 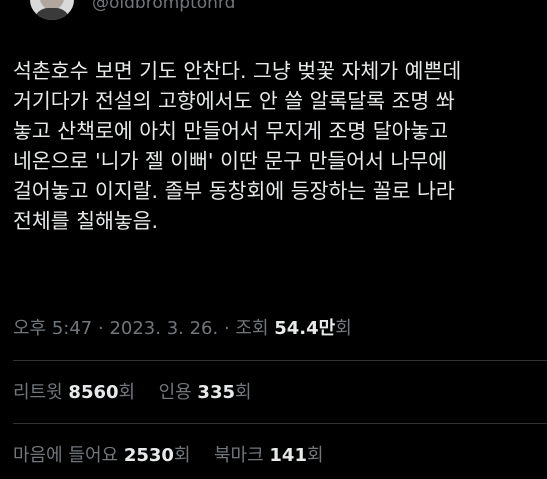 I want to click on tweet-text-line: 거기다가 전설의 고향에서도 안 쓸 알록달록 조명 쏴, so click(x=234, y=101).